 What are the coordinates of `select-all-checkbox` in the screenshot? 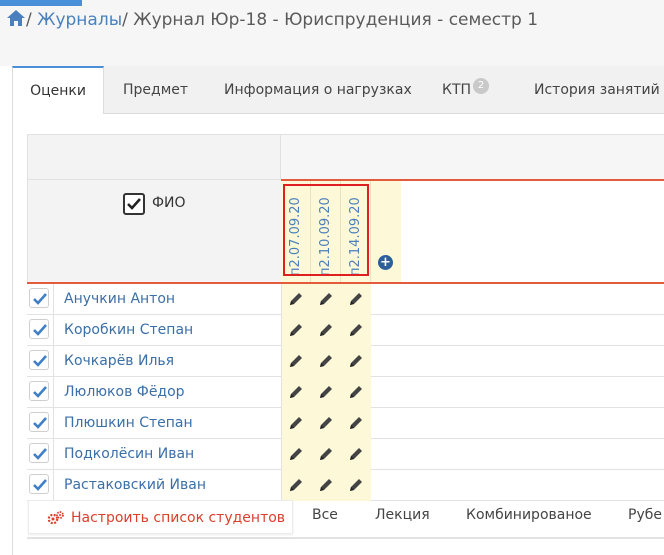 It's located at (134, 204).